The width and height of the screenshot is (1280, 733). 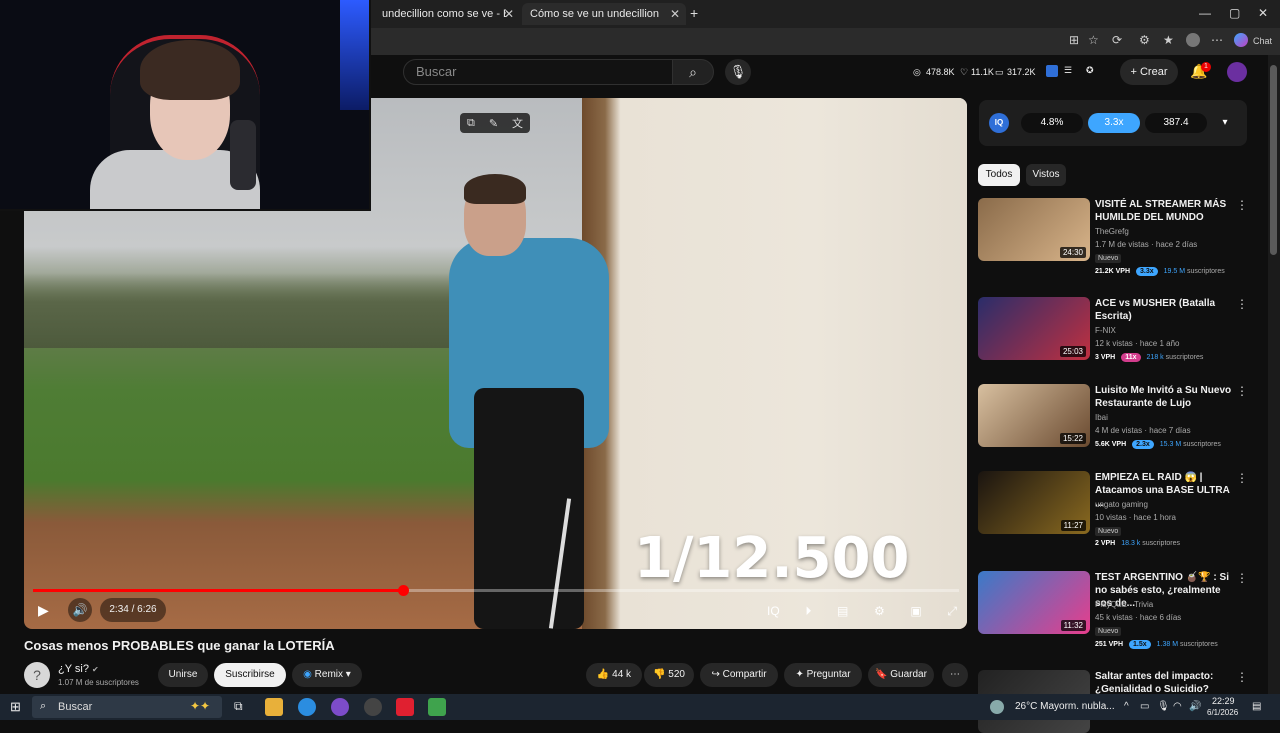 I want to click on voice-search-button: 🎙, so click(x=738, y=72).